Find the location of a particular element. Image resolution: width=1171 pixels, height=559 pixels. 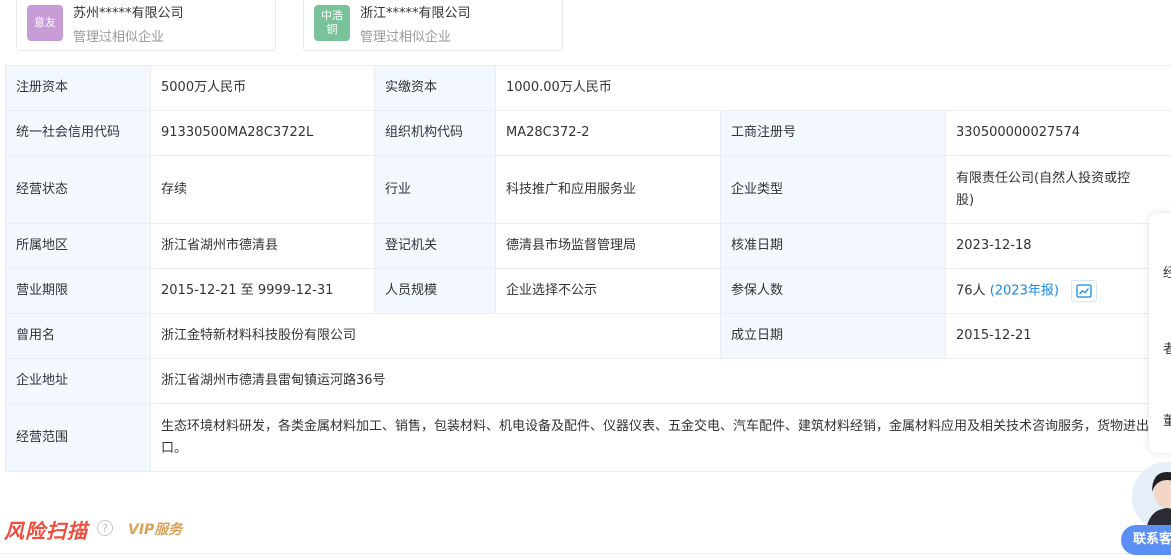

biz-reg-no-label: 工商注册号 is located at coordinates (833, 133).